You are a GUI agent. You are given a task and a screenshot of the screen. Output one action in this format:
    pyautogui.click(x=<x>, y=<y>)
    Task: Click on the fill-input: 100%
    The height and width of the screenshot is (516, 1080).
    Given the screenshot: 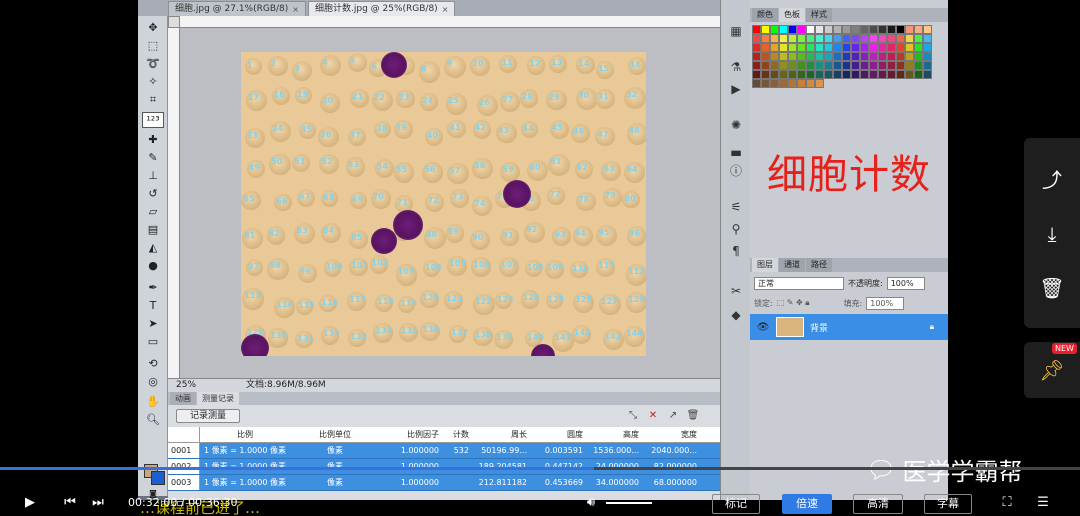 What is the action you would take?
    pyautogui.click(x=885, y=303)
    